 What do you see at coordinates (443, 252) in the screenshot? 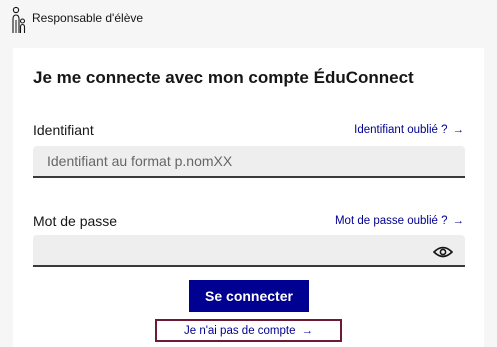
I see `eye-icon` at bounding box center [443, 252].